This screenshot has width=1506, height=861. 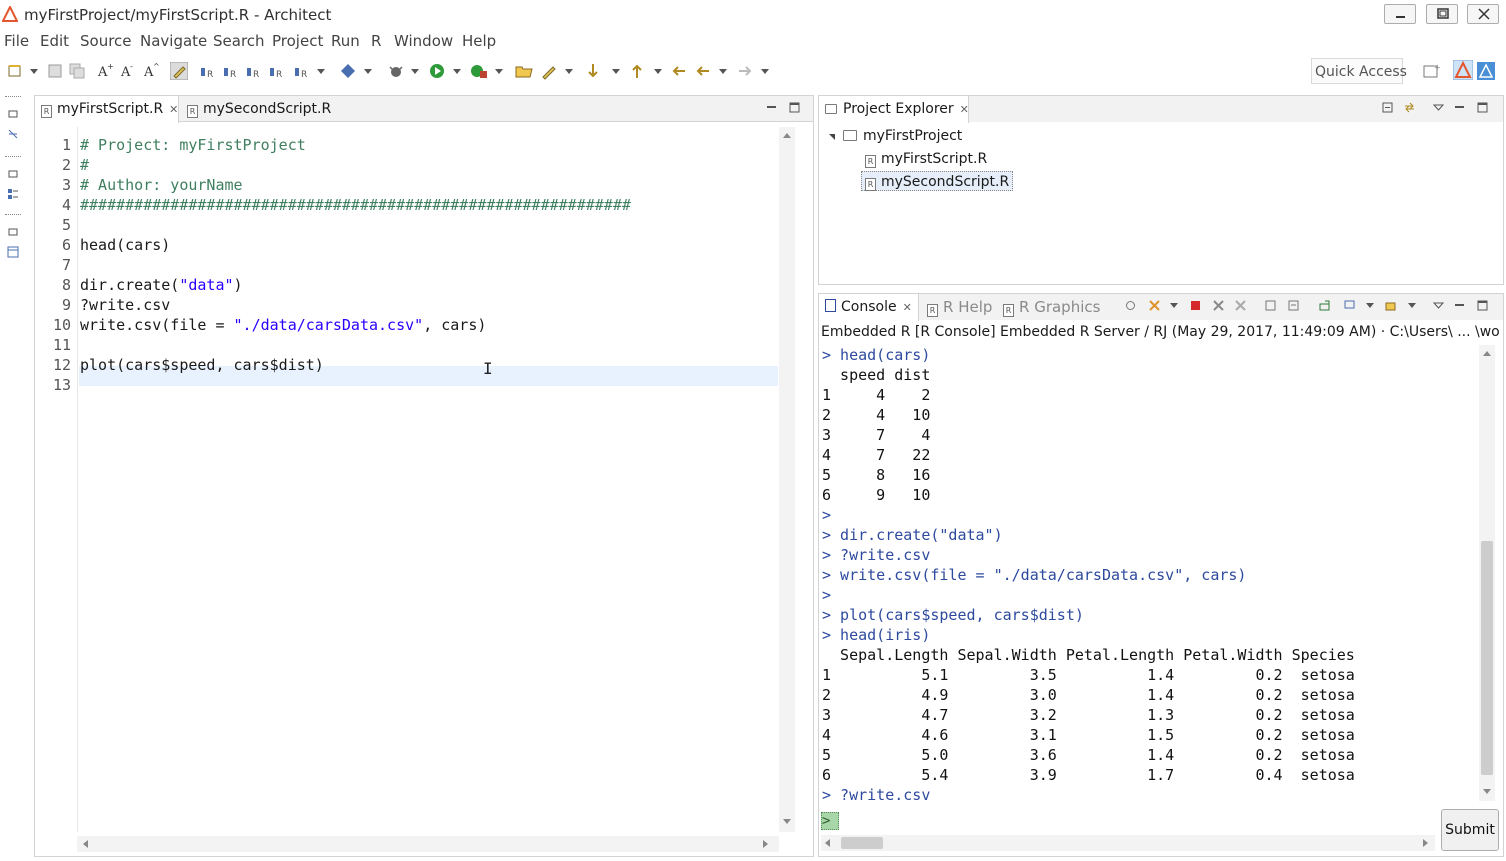 What do you see at coordinates (231, 71) in the screenshot?
I see `run-selection-icon: R` at bounding box center [231, 71].